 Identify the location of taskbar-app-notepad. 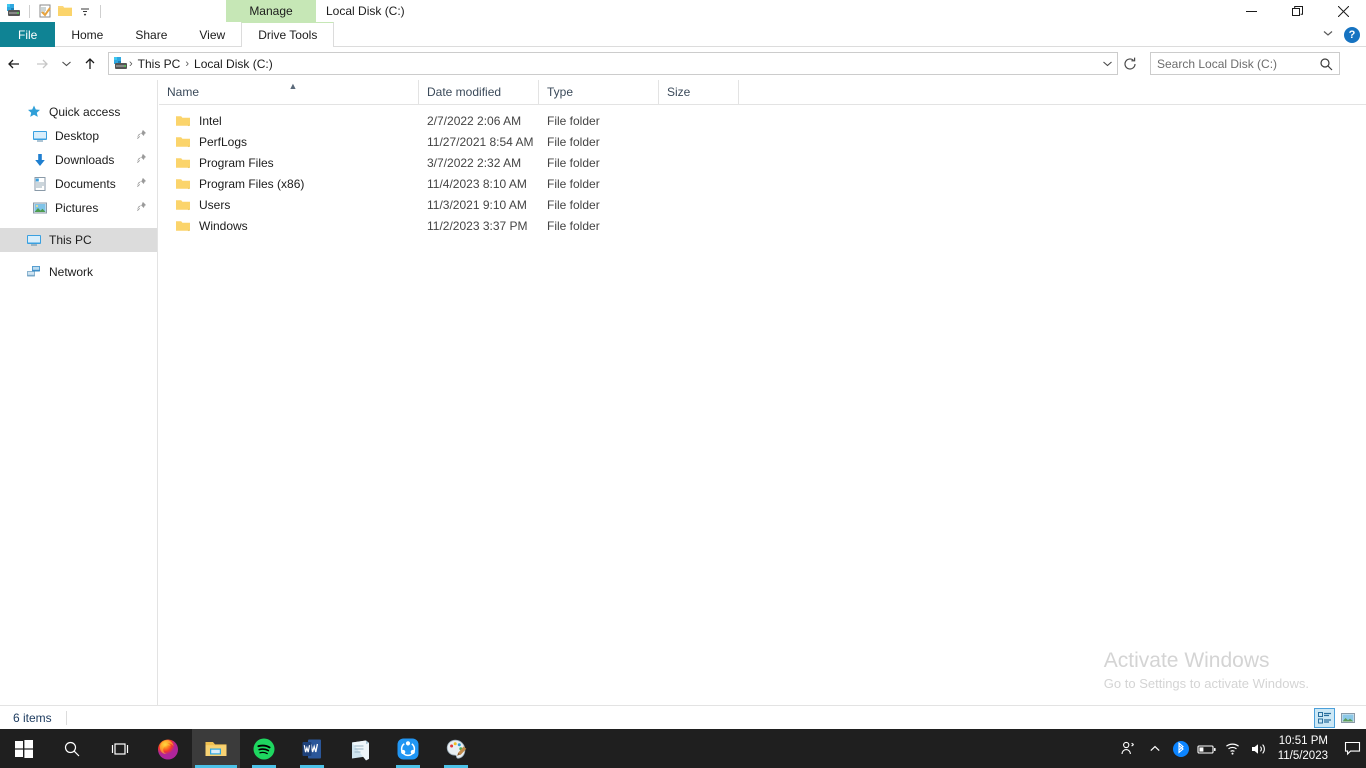
(360, 748).